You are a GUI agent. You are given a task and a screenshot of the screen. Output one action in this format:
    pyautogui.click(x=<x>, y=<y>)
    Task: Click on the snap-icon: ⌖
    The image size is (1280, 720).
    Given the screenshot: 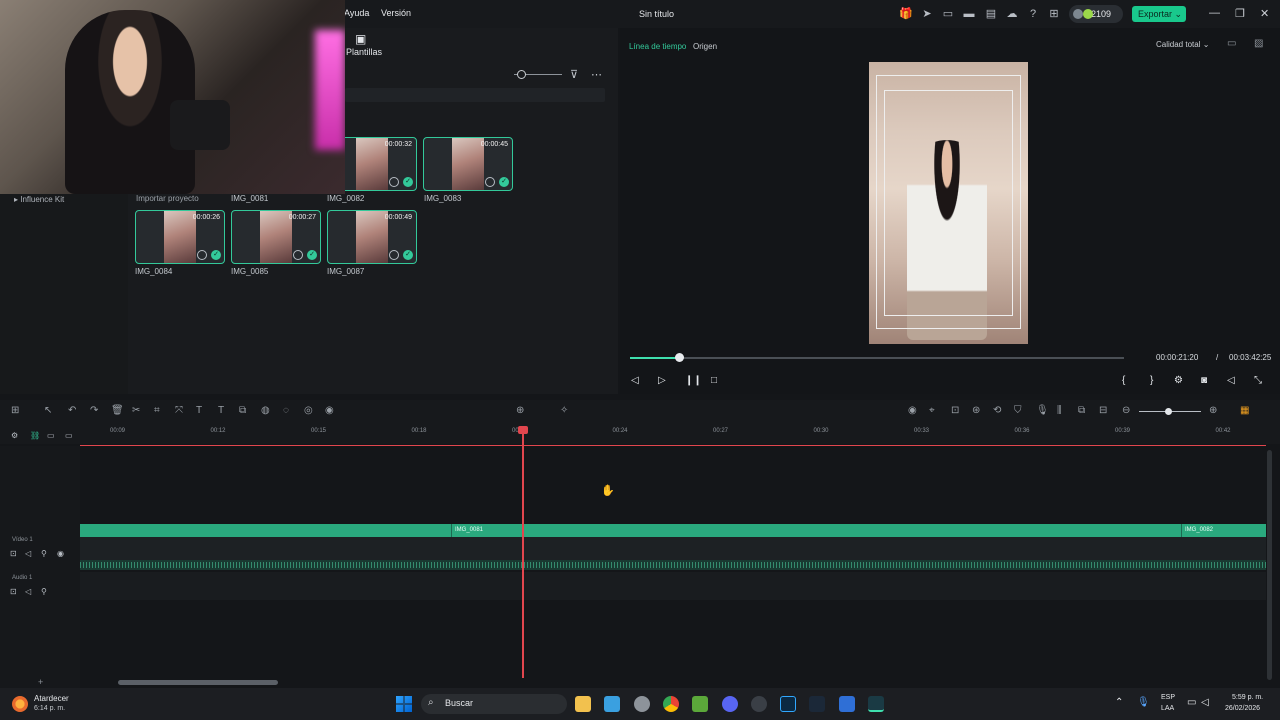 What is the action you would take?
    pyautogui.click(x=932, y=410)
    